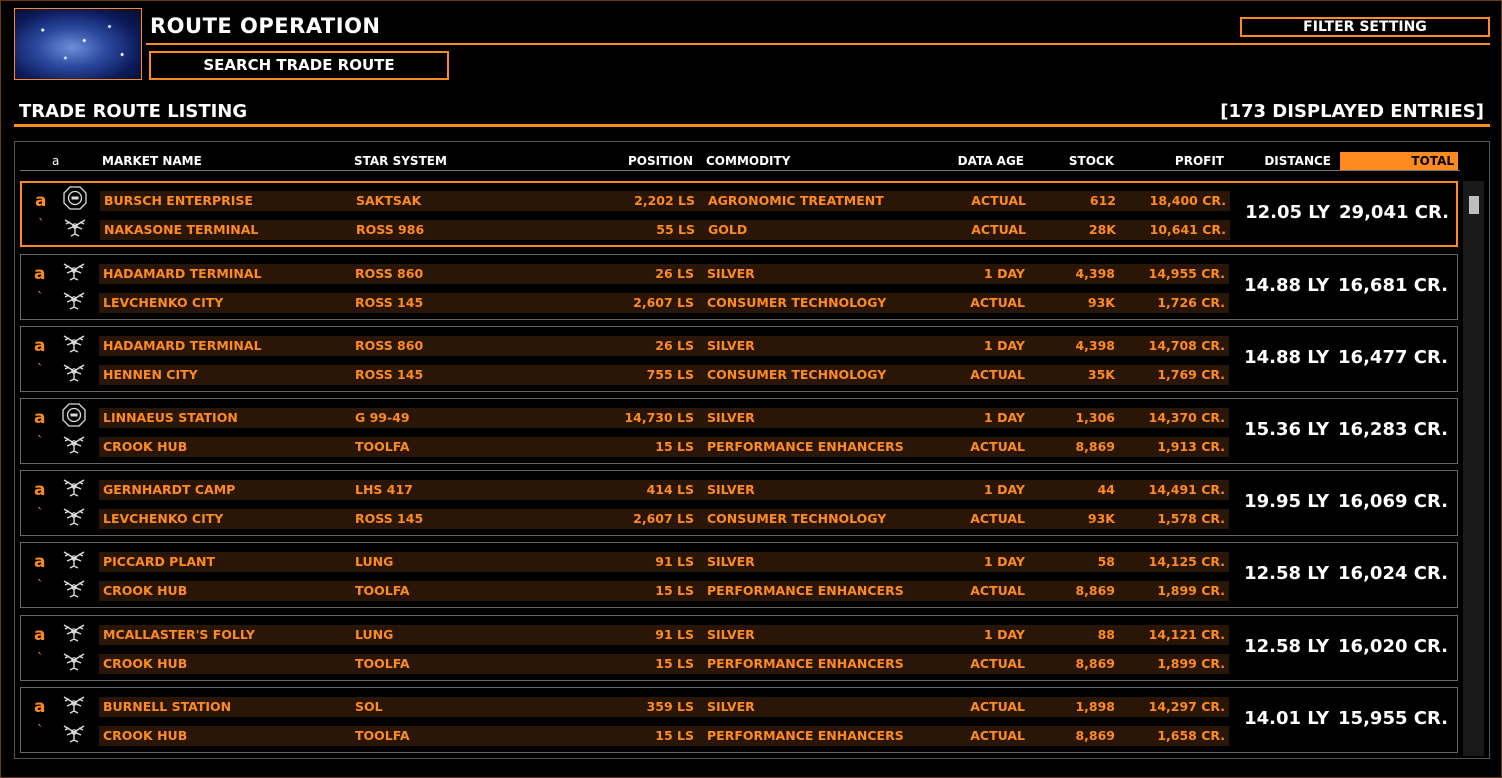  I want to click on col-profit: PROFIT, so click(1174, 161).